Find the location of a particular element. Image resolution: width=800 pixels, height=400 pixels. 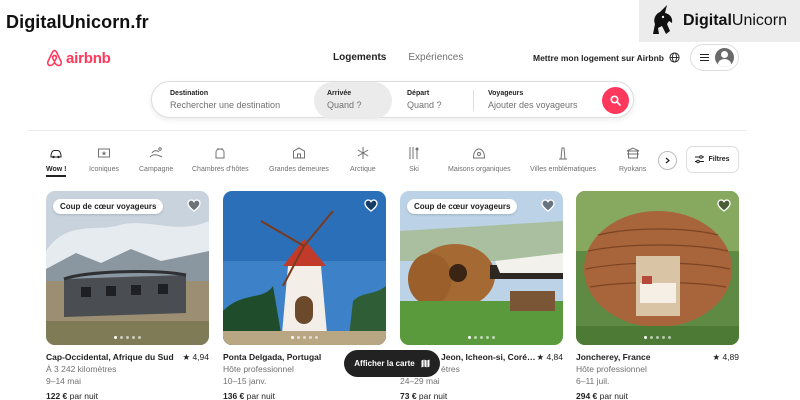

category-label: Arctique is located at coordinates (363, 169).